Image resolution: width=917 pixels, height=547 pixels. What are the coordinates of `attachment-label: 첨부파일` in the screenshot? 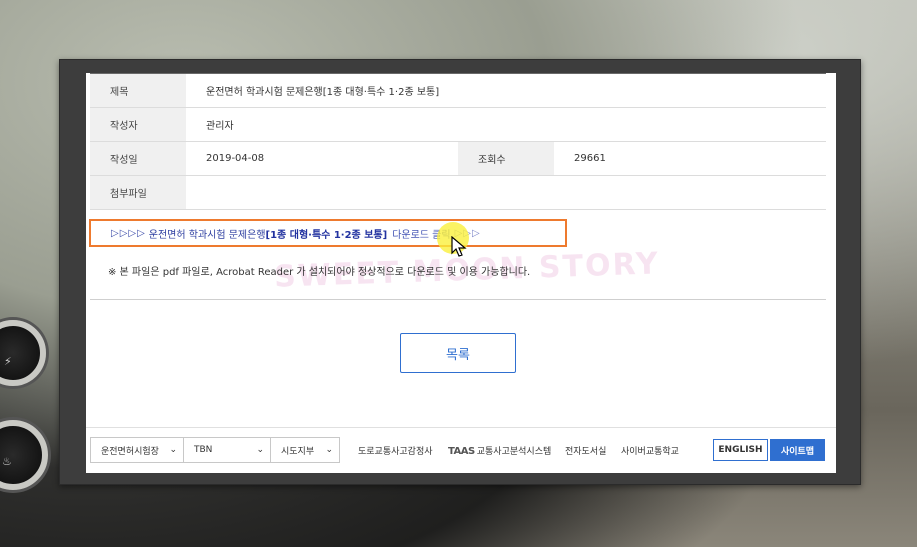 It's located at (138, 192).